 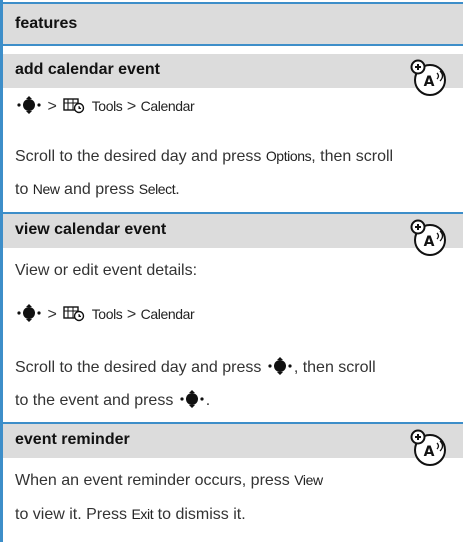 I want to click on section-add-calendar-event-header: add calendar event, so click(x=233, y=71).